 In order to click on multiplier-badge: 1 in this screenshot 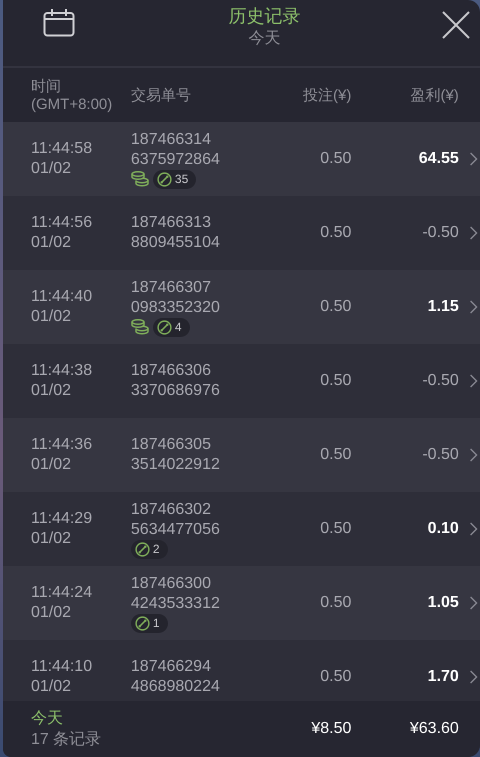, I will do `click(149, 623)`.